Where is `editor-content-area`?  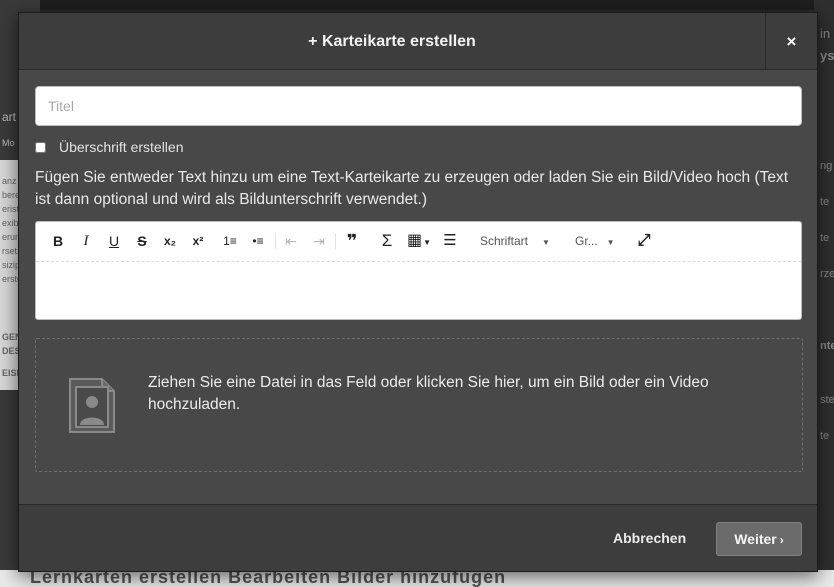 editor-content-area is located at coordinates (418, 291).